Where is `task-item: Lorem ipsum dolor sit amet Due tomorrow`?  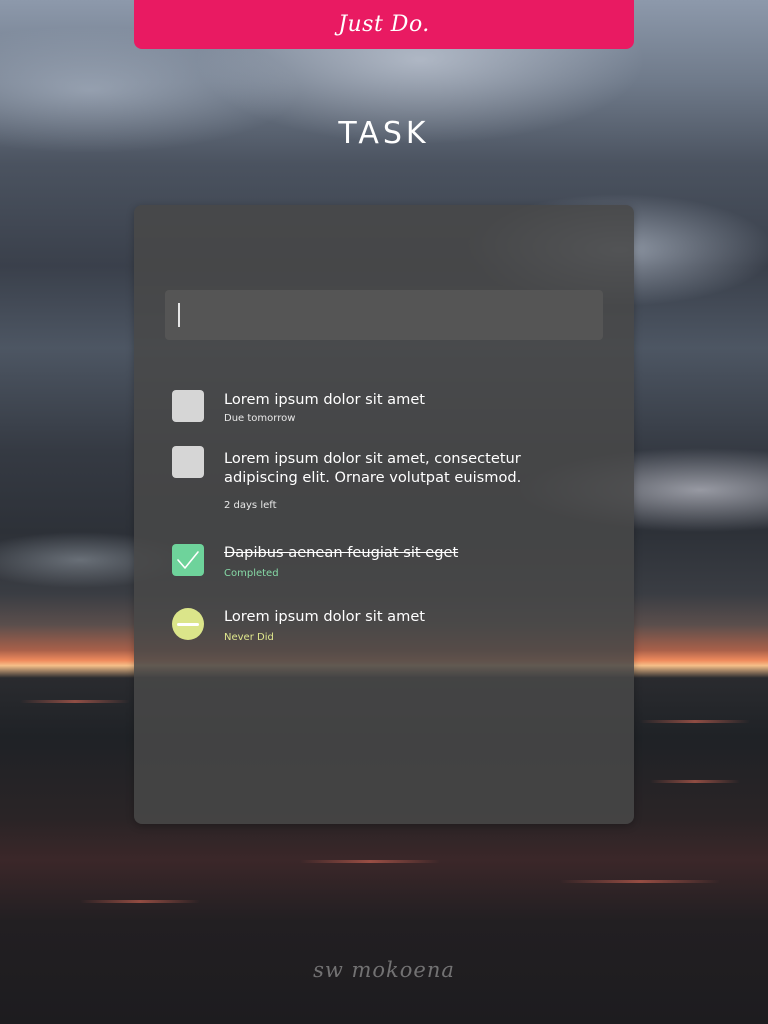
task-item: Lorem ipsum dolor sit amet Due tomorrow is located at coordinates (382, 410).